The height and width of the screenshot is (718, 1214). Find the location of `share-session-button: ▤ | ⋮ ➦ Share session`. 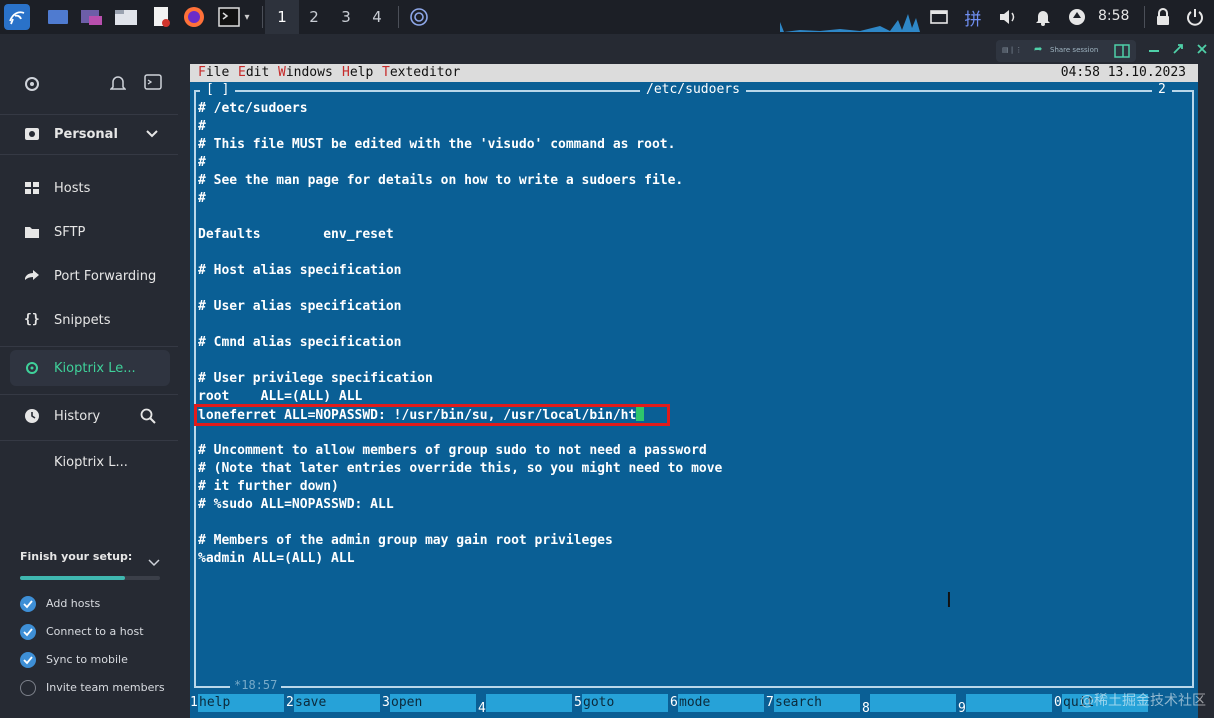

share-session-button: ▤ | ⋮ ➦ Share session is located at coordinates (1066, 51).